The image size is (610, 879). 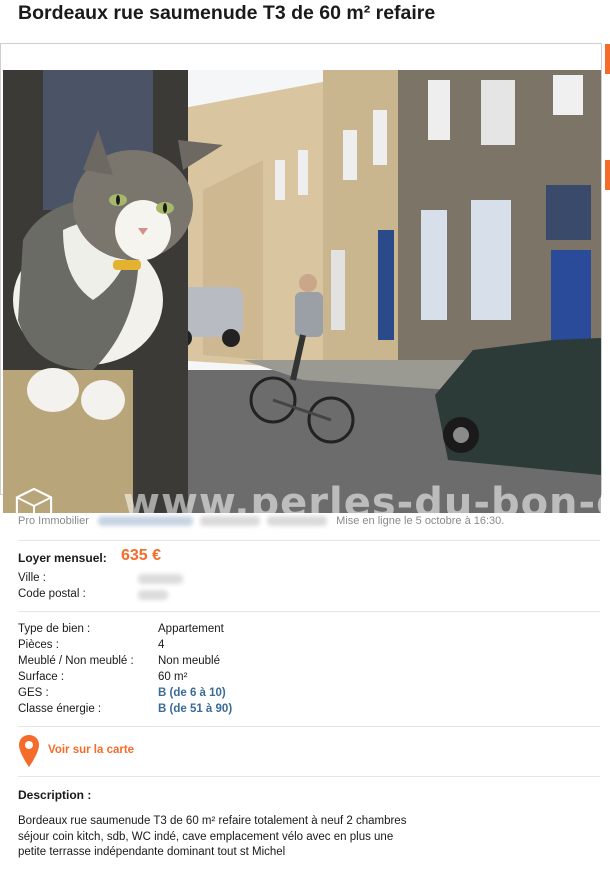 I want to click on seller-phone-redacted, so click(x=297, y=521).